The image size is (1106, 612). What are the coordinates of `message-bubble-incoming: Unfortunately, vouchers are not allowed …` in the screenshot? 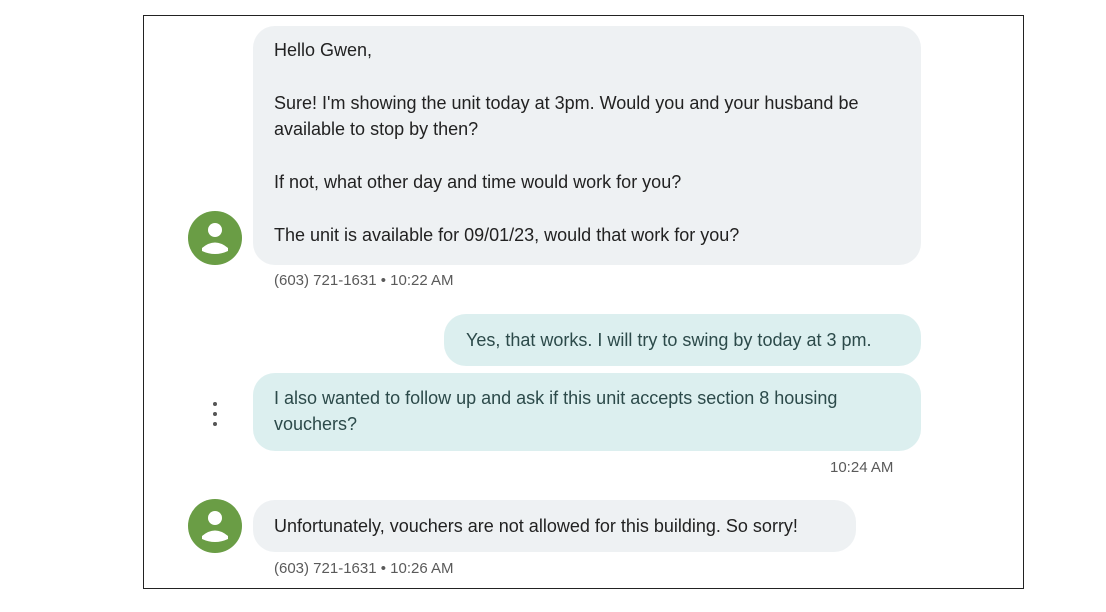 It's located at (554, 526).